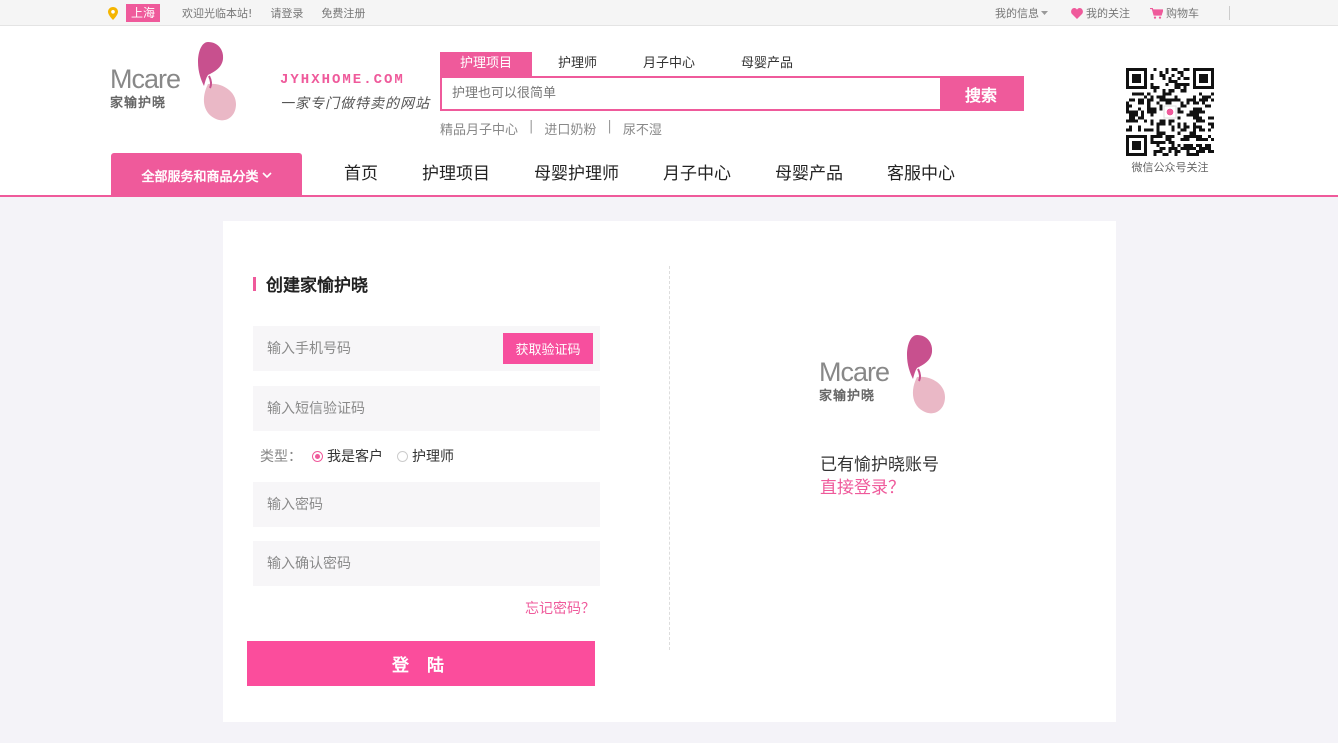  I want to click on confirm-password-field, so click(426, 563).